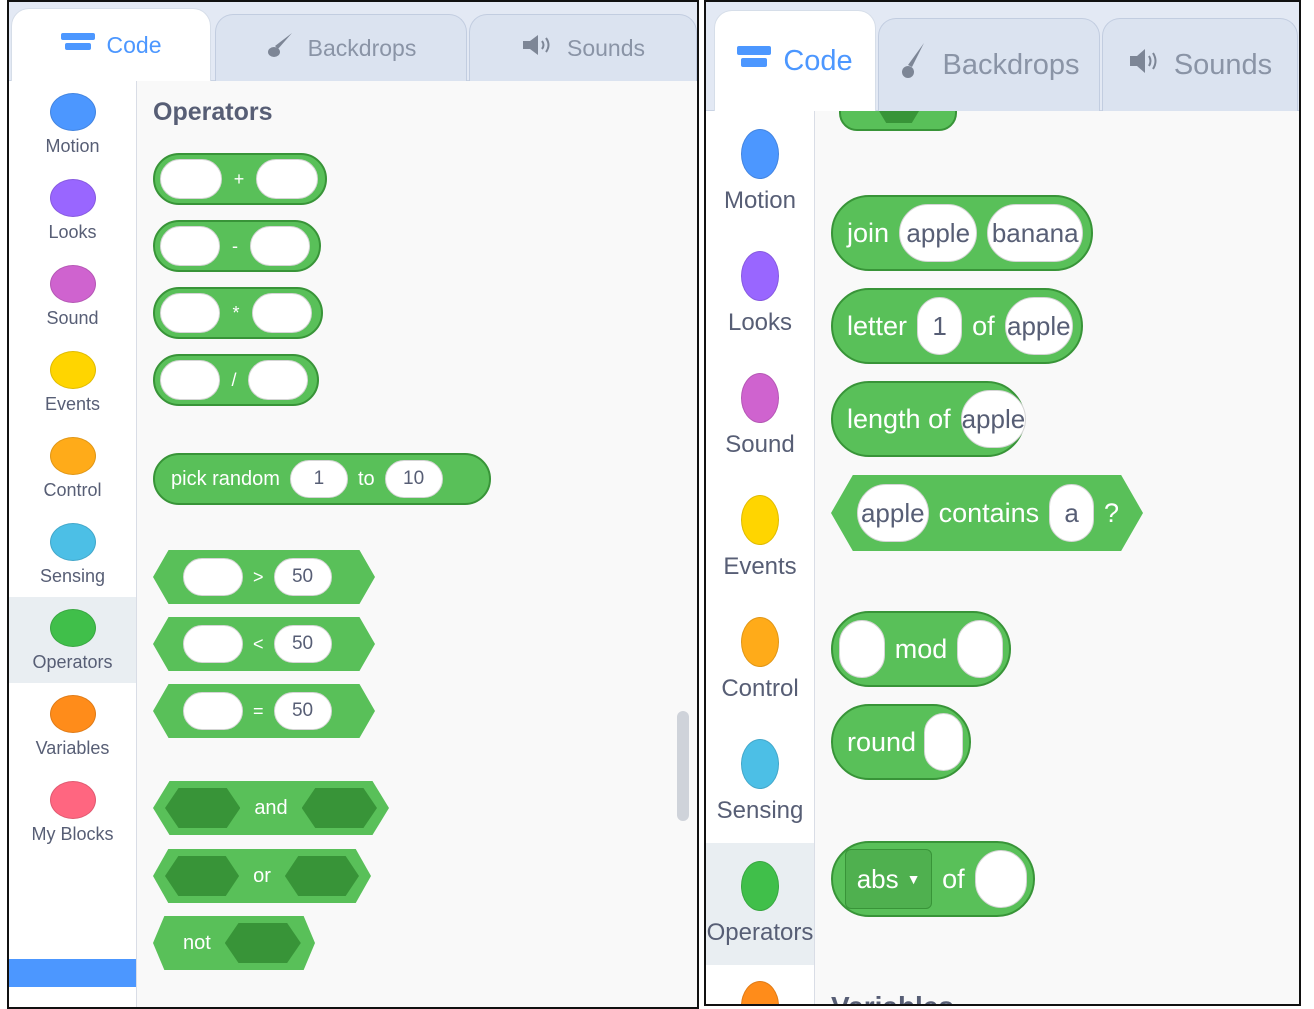 The width and height of the screenshot is (1314, 1009). Describe the element at coordinates (760, 642) in the screenshot. I see `control-dot-icon` at that location.